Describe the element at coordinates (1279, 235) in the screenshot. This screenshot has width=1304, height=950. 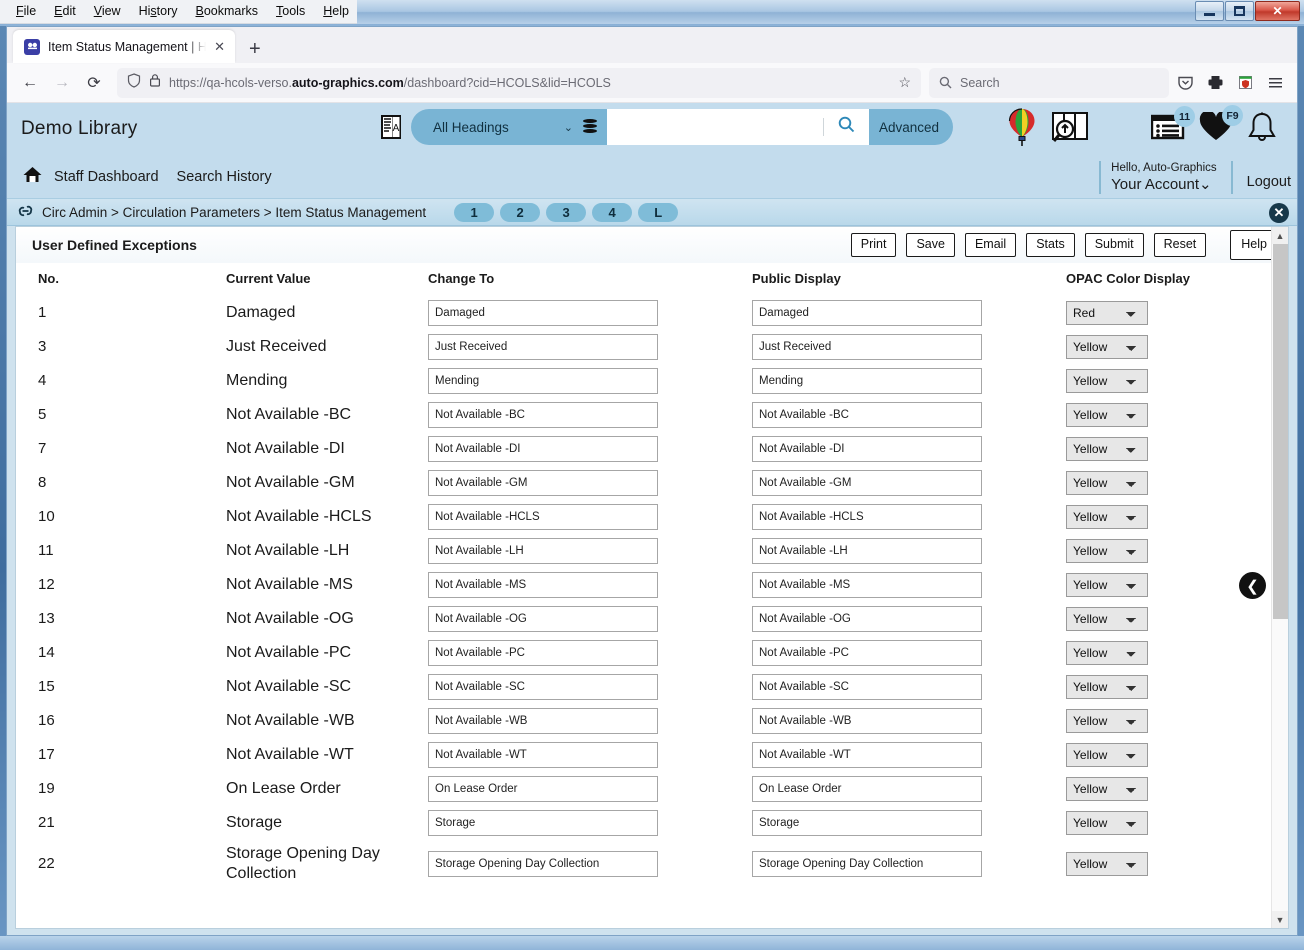
I see `scroll-up-arrow: ▲` at that location.